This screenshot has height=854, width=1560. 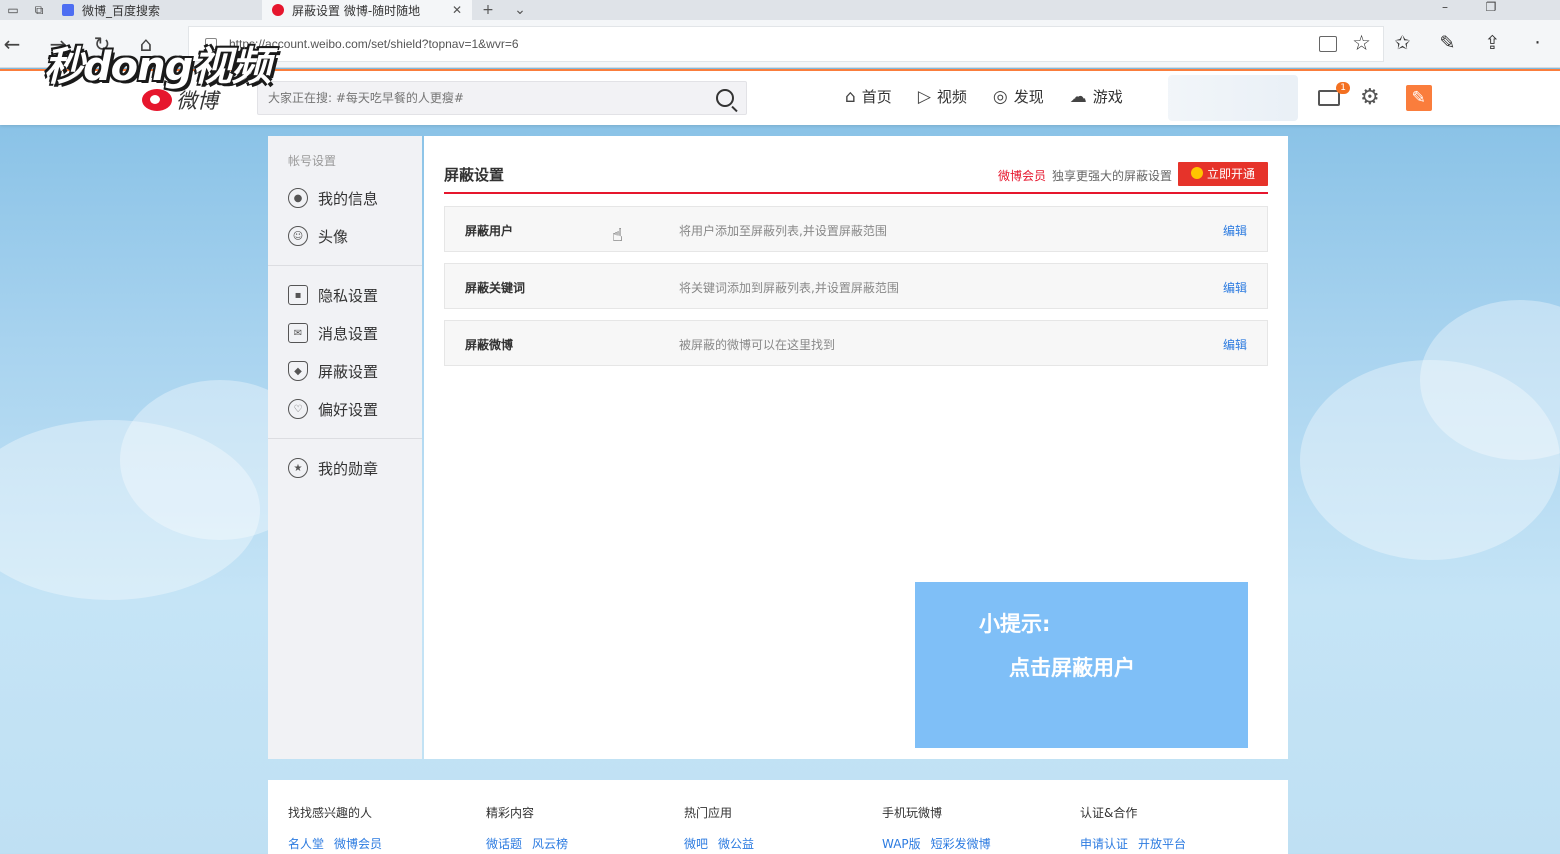 What do you see at coordinates (298, 333) in the screenshot?
I see `message-icon: ✉` at bounding box center [298, 333].